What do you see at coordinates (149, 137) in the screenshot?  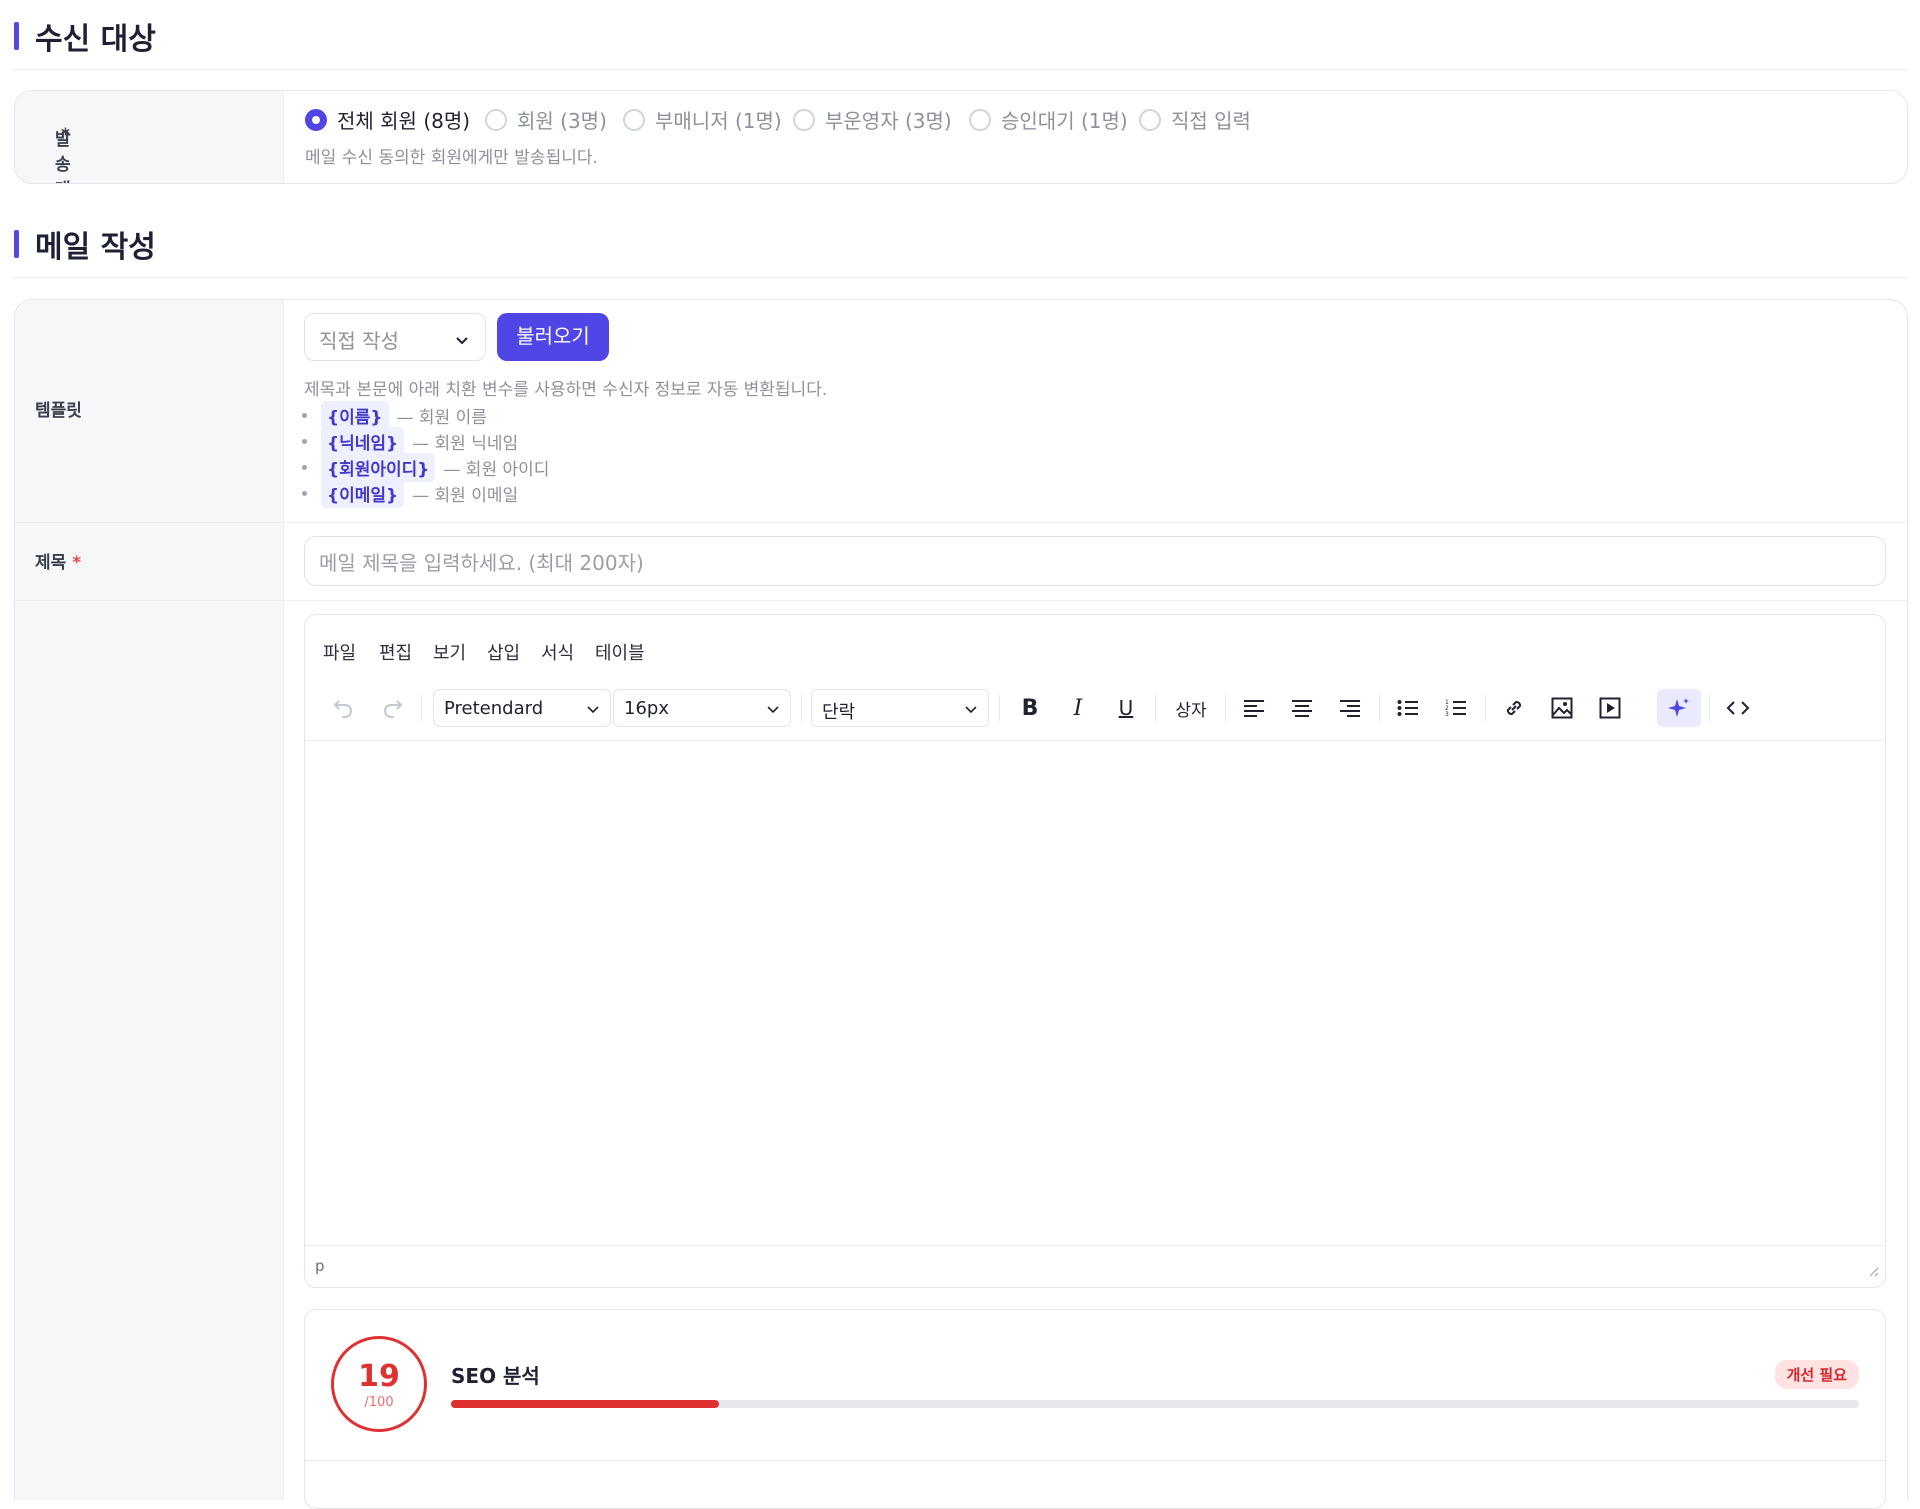 I see `recipients-label-cell: 발송 대상*` at bounding box center [149, 137].